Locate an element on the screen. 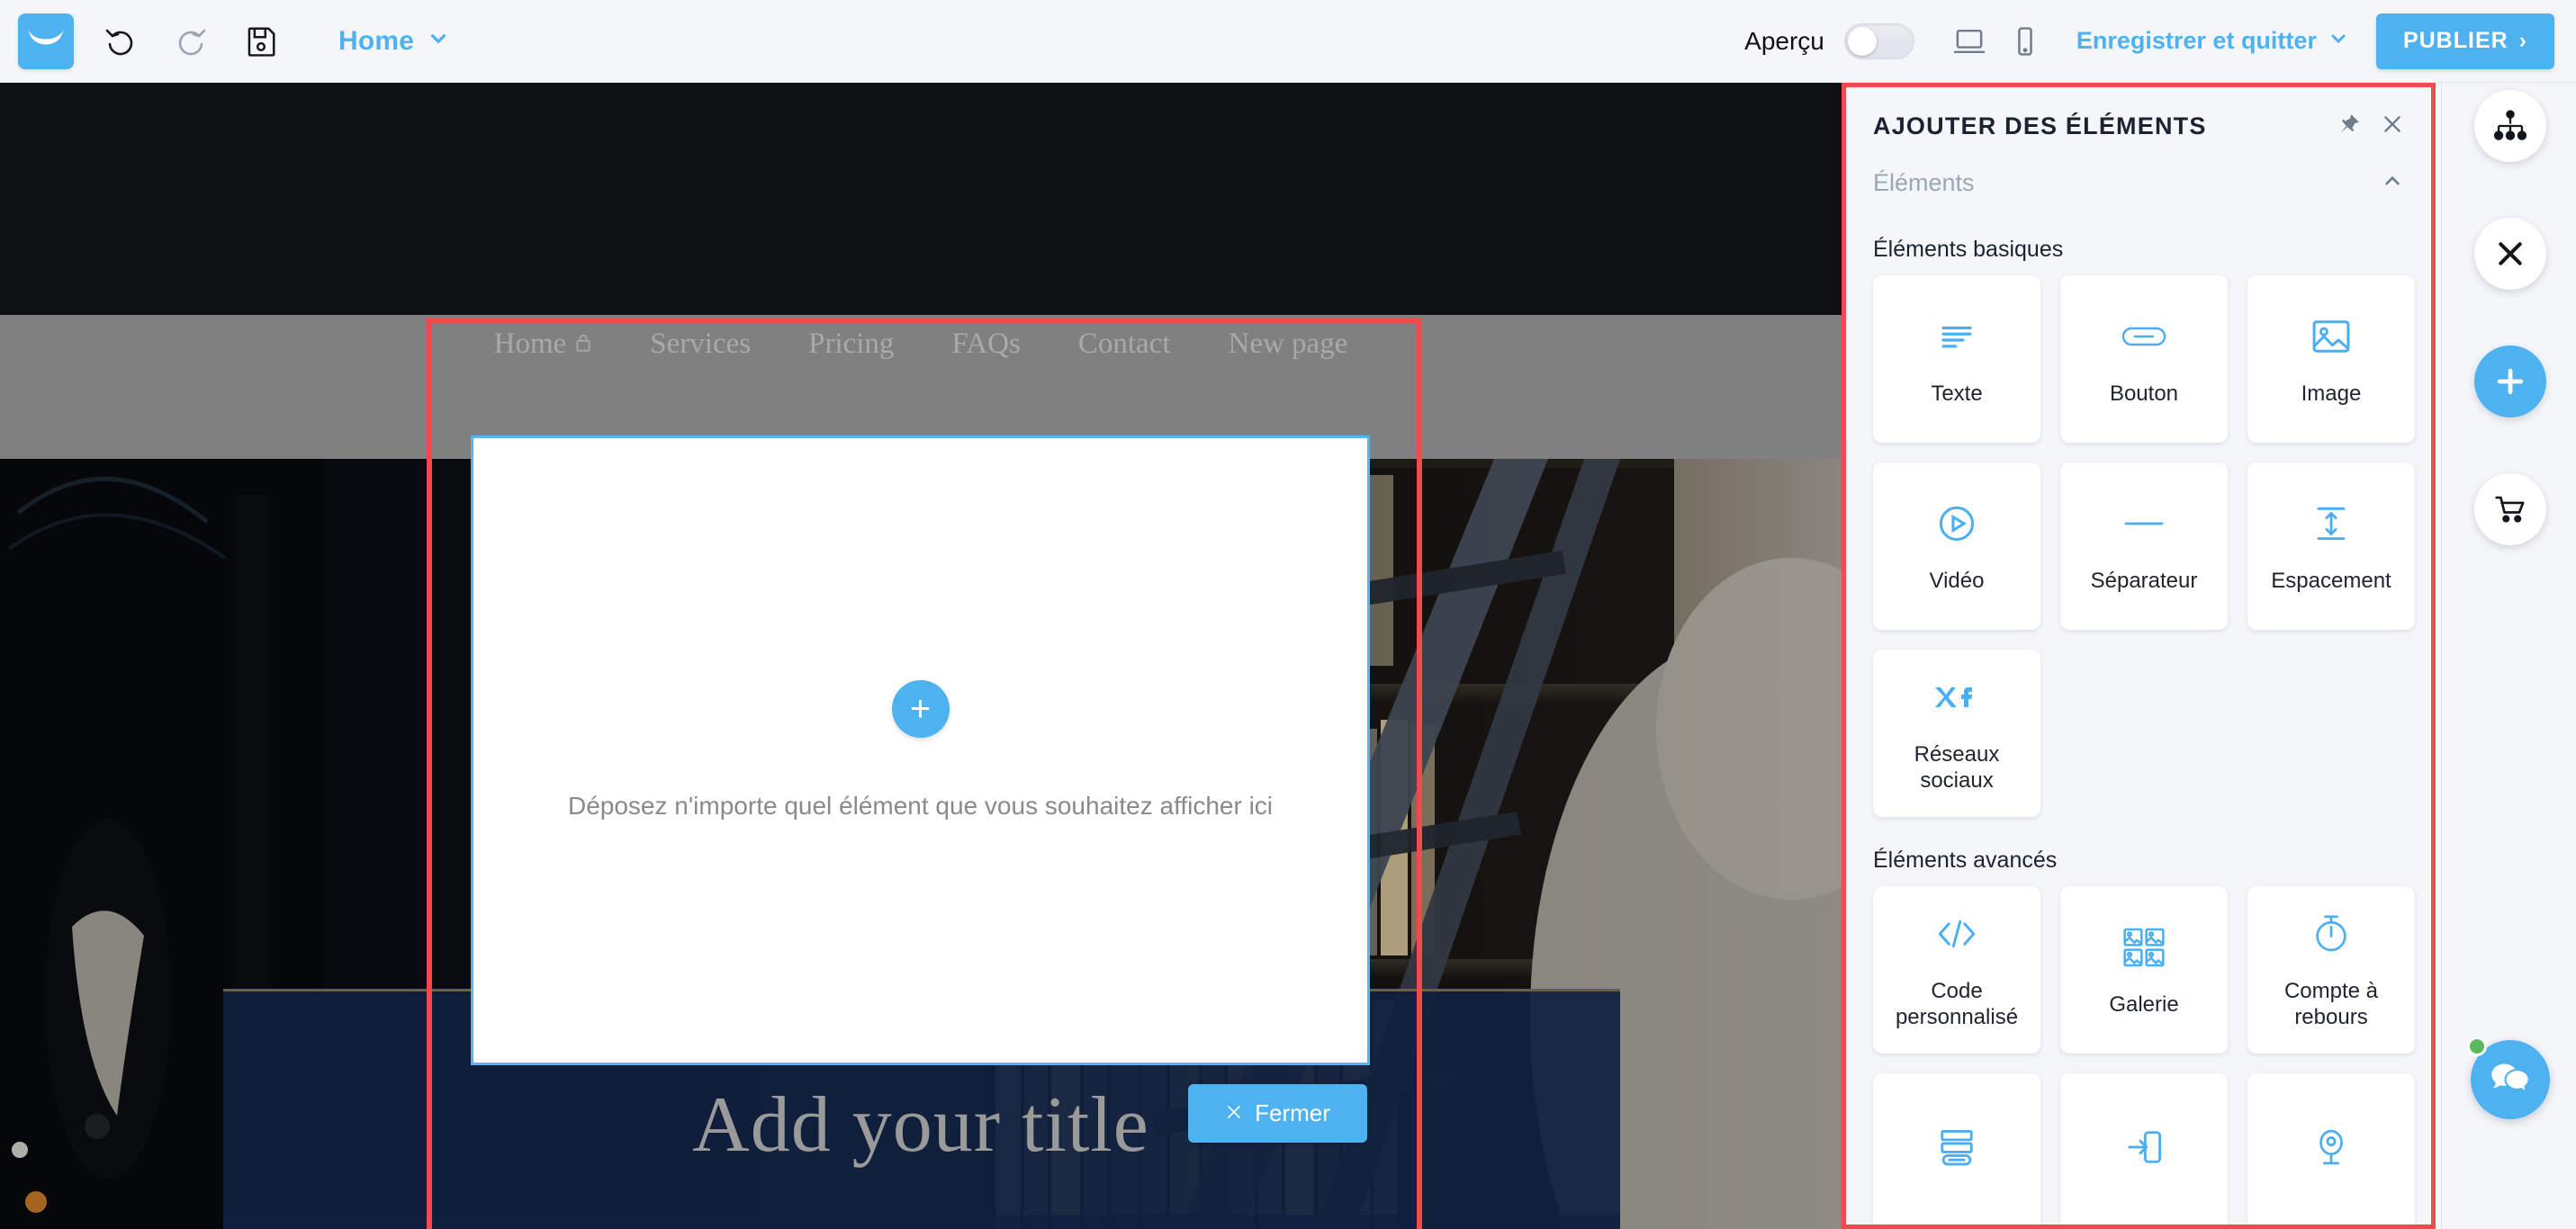 The height and width of the screenshot is (1229, 2576). desktop-view-icon is located at coordinates (1969, 41).